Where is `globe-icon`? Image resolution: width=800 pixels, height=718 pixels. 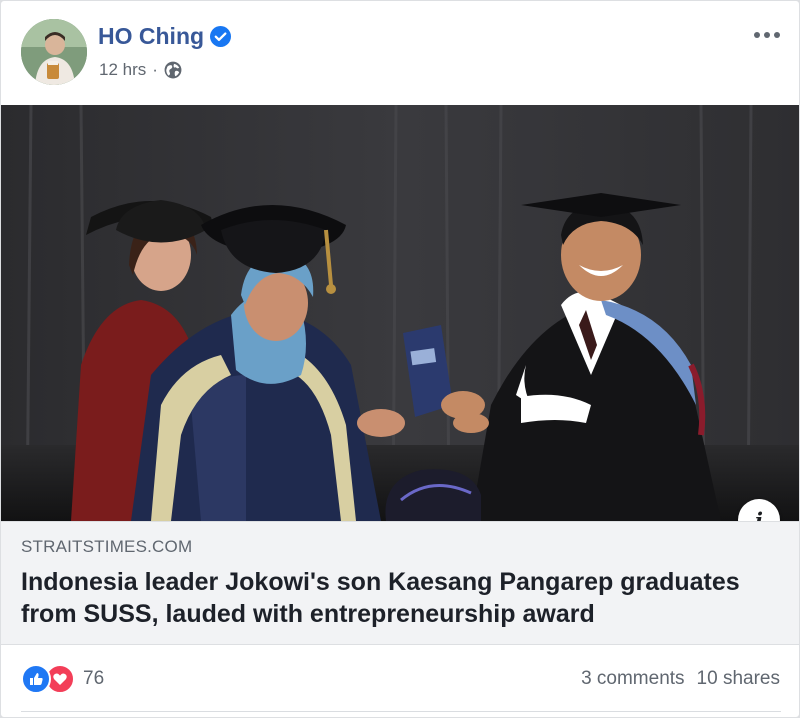
globe-icon is located at coordinates (173, 70).